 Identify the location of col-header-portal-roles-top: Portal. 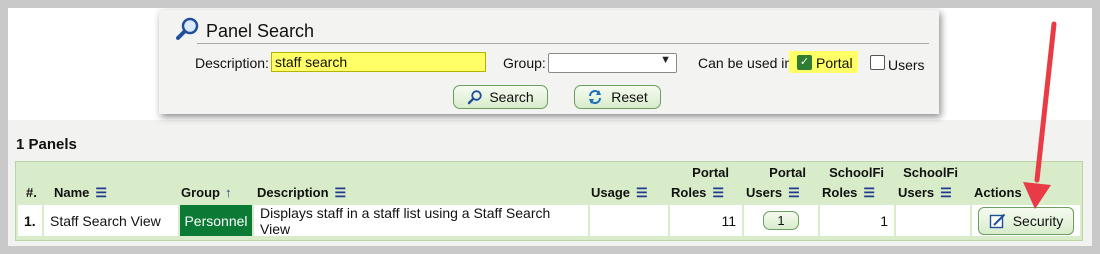
(710, 172).